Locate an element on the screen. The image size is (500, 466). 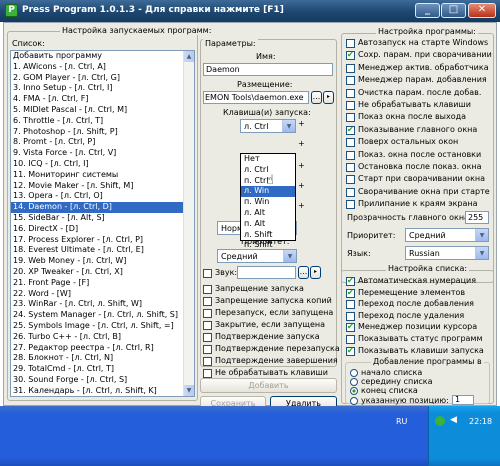
key1-combo: л. Ctrl ▼ is located at coordinates (268, 126).